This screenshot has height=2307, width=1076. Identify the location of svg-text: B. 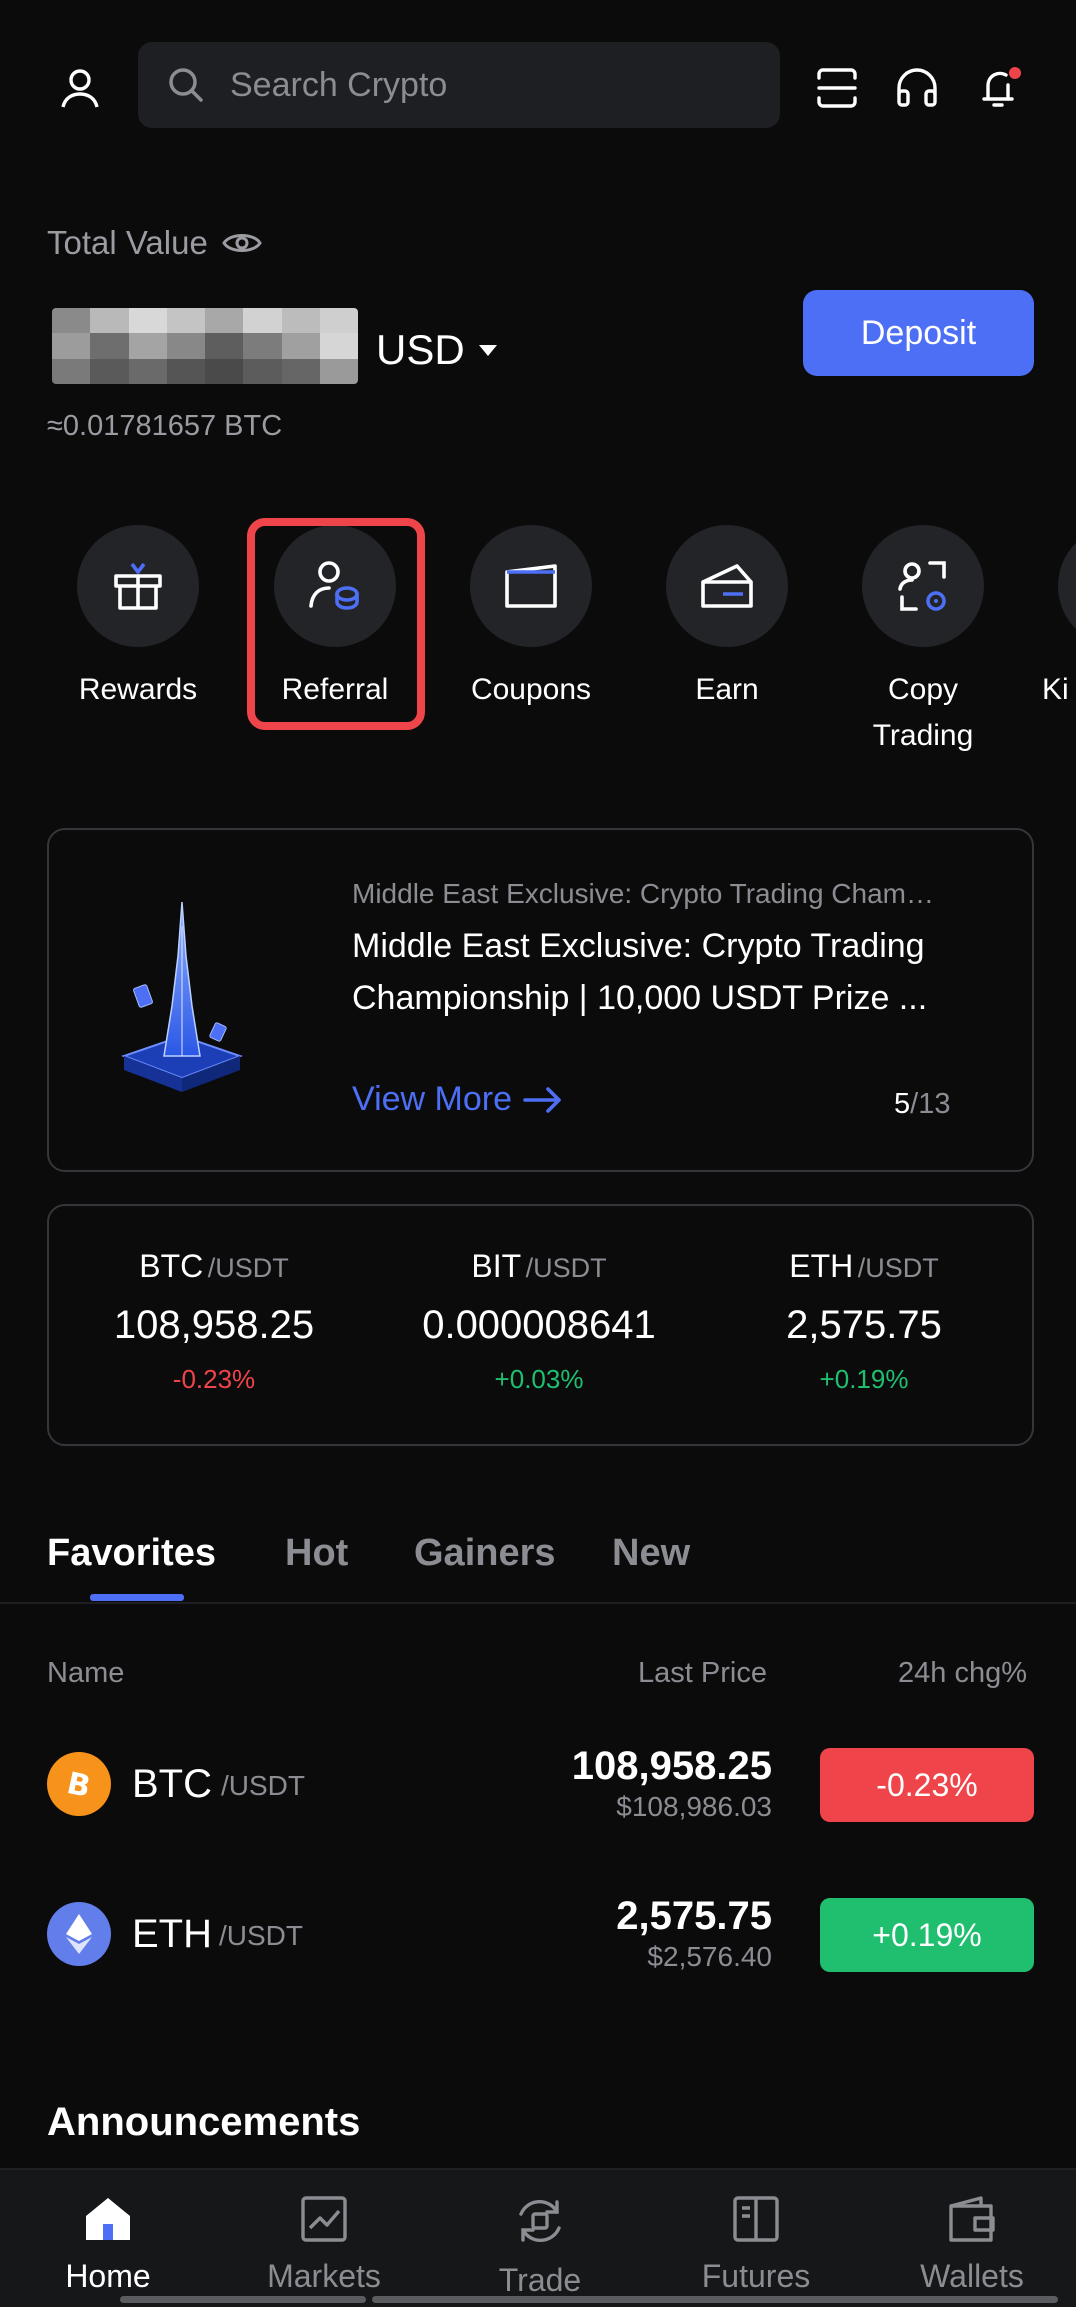
(79, 1785).